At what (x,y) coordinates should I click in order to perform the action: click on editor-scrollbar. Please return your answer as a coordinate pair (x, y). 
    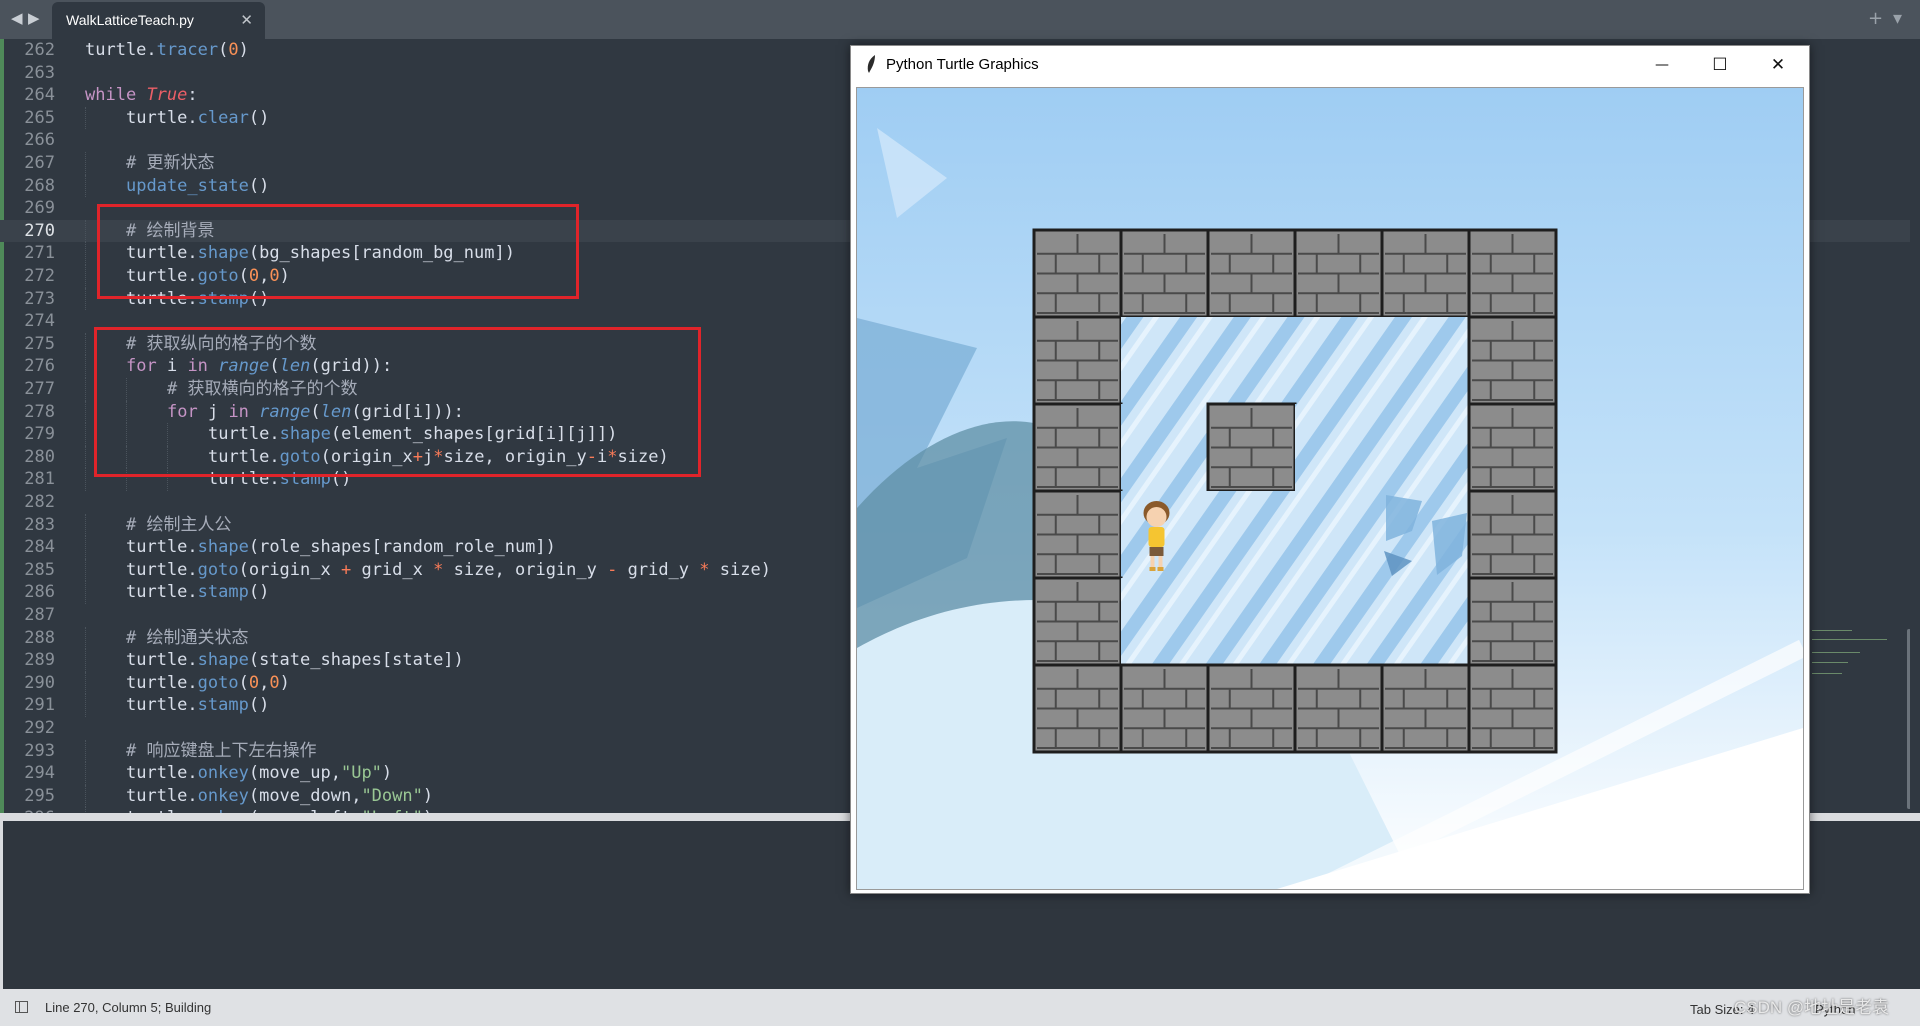
    Looking at the image, I should click on (1908, 719).